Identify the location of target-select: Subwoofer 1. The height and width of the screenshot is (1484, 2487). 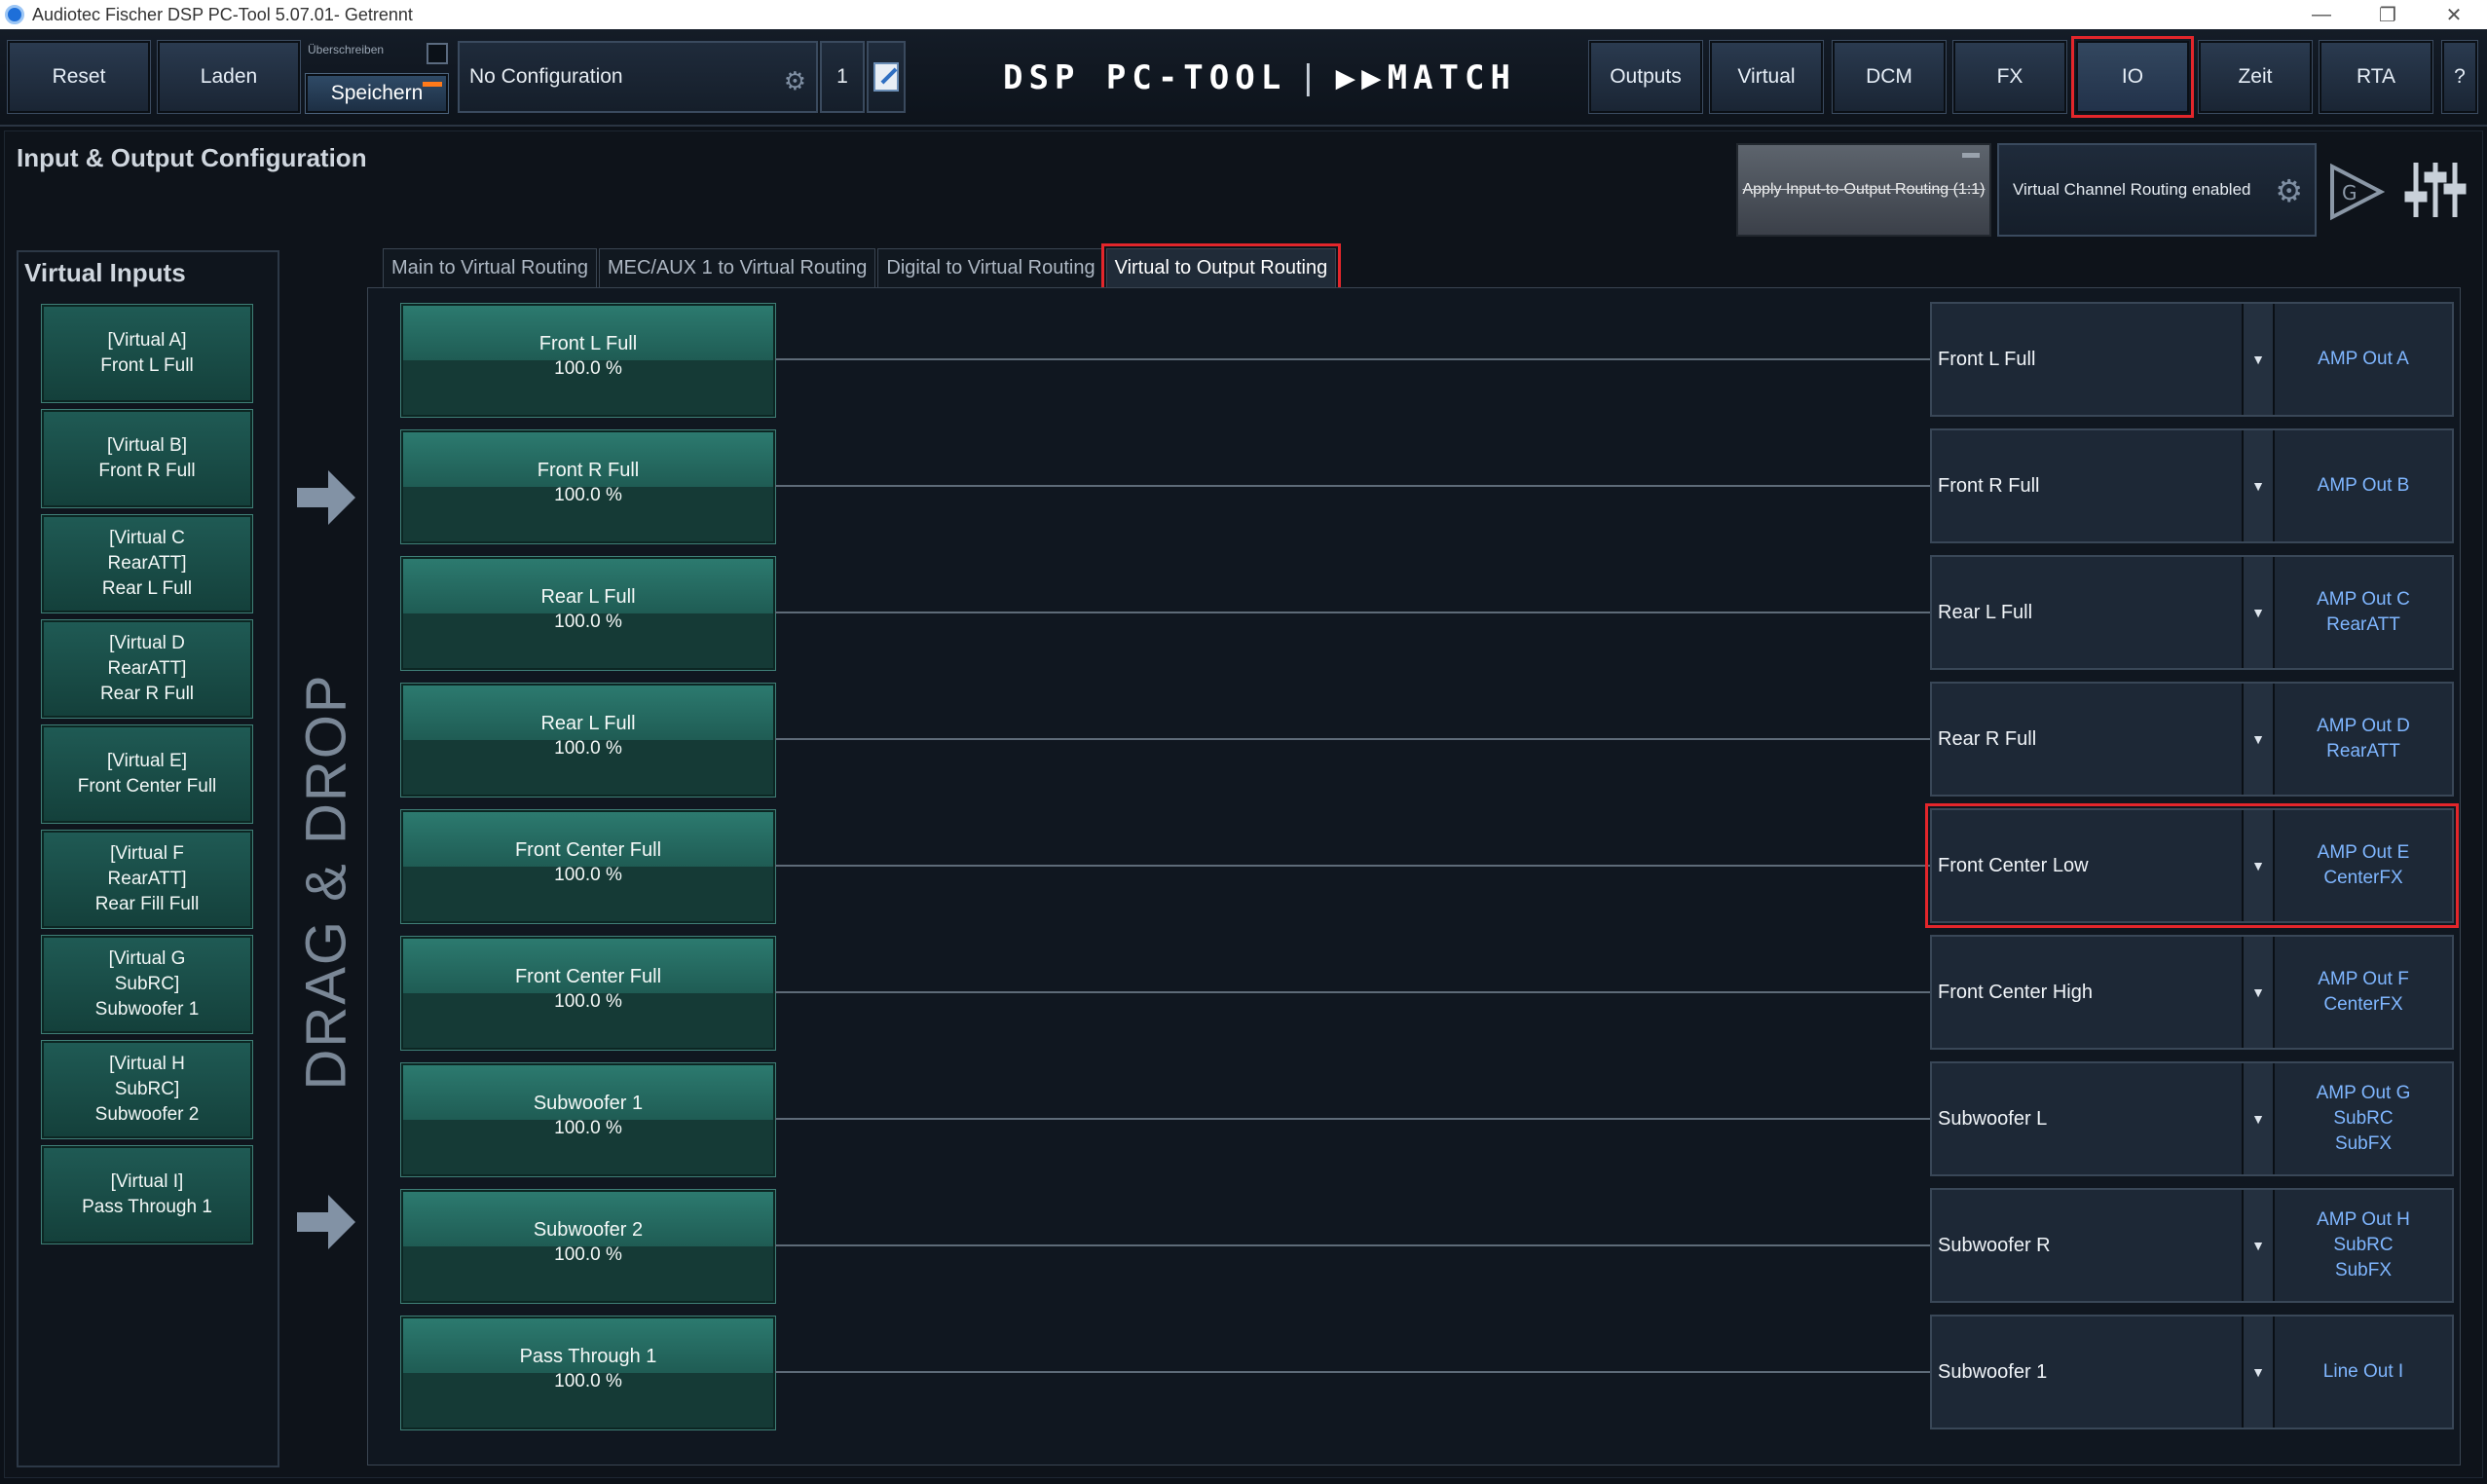
(2088, 1372).